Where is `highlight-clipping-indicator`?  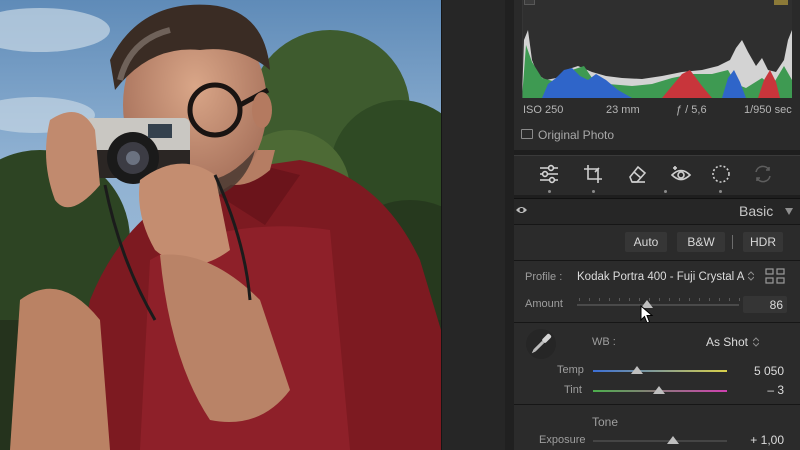 highlight-clipping-indicator is located at coordinates (781, 2).